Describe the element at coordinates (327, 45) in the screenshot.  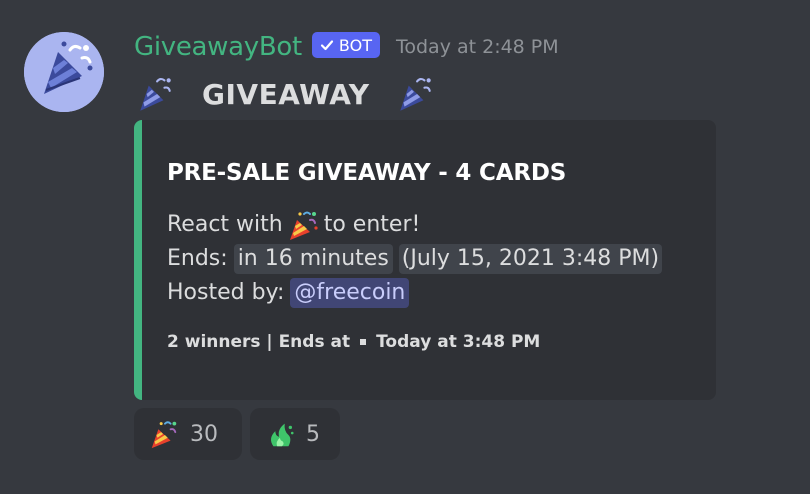
I see `checkmark-icon` at that location.